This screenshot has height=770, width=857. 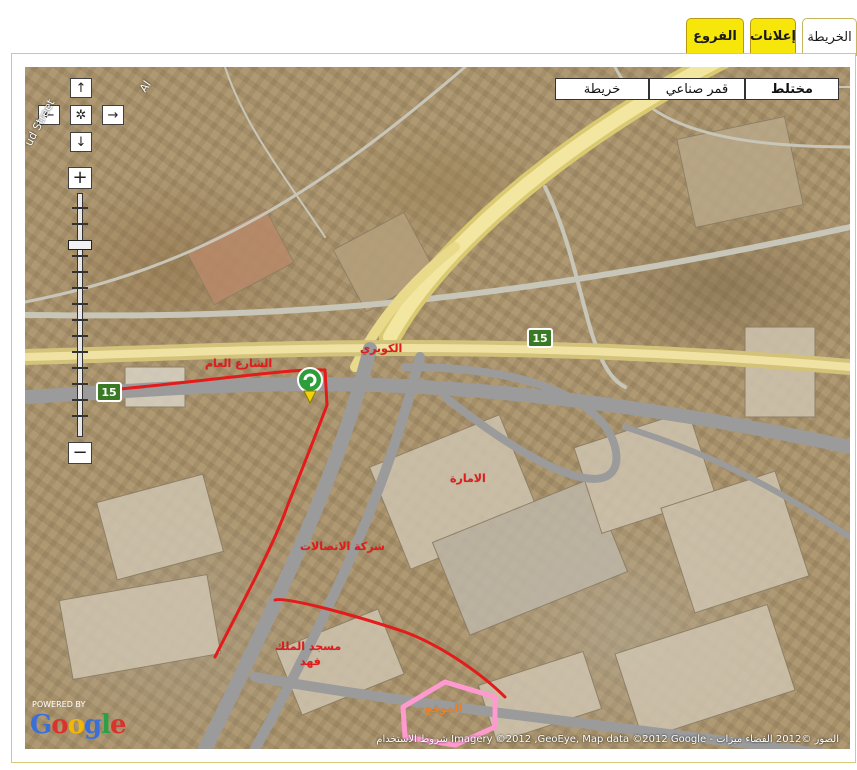 What do you see at coordinates (239, 363) in the screenshot?
I see `label-main-street: الشارع العام` at bounding box center [239, 363].